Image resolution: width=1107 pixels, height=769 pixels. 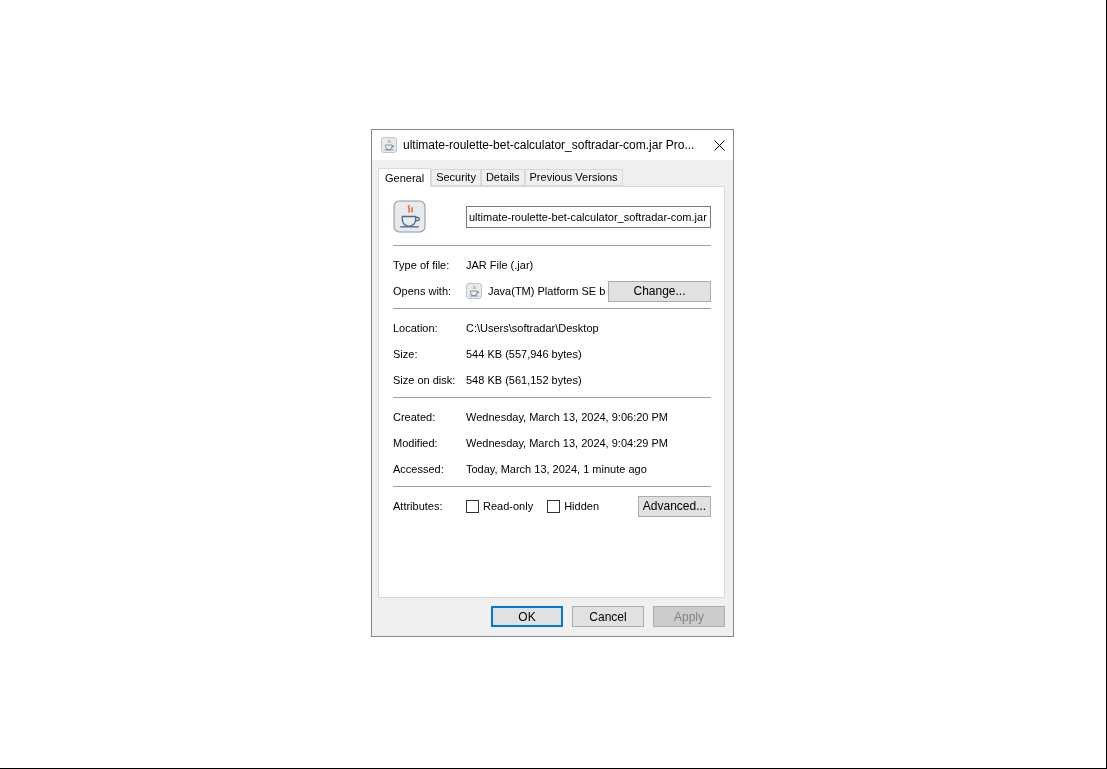 What do you see at coordinates (416, 328) in the screenshot?
I see `property-label: Location:` at bounding box center [416, 328].